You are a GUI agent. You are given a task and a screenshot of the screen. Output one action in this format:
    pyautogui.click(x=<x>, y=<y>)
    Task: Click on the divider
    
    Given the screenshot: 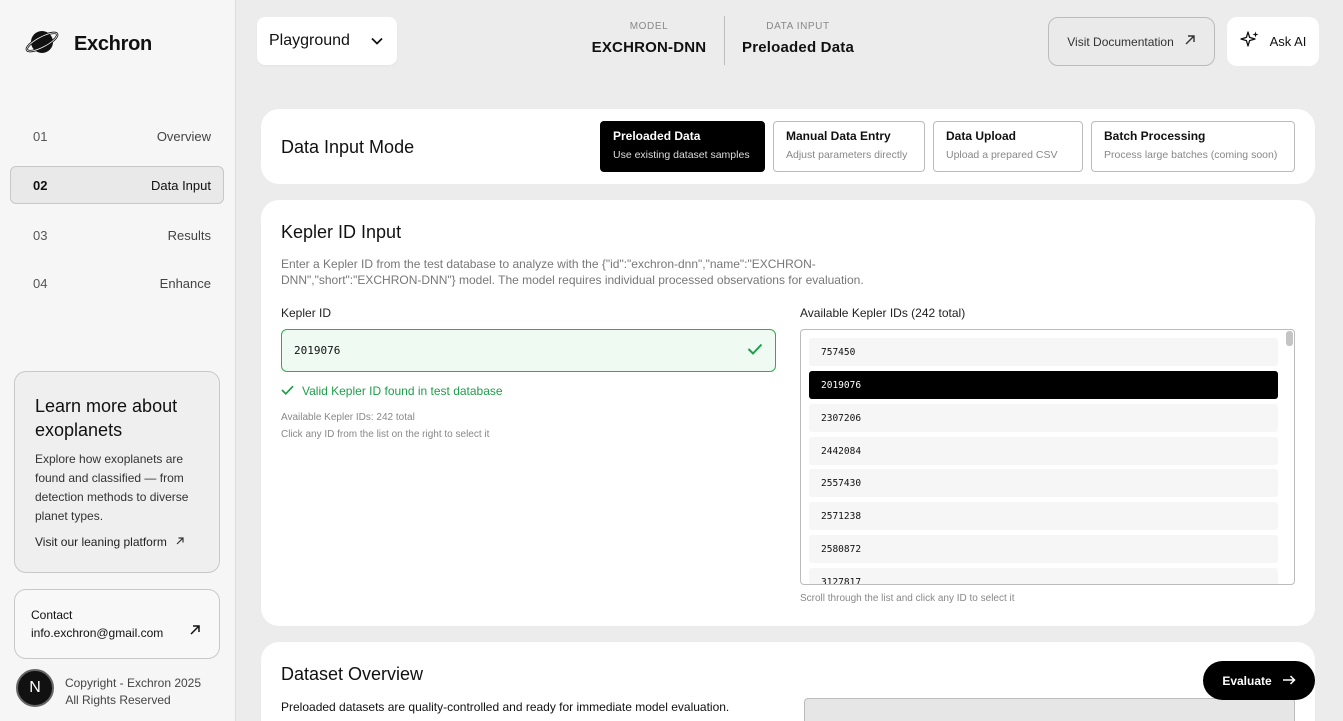 What is the action you would take?
    pyautogui.click(x=724, y=40)
    